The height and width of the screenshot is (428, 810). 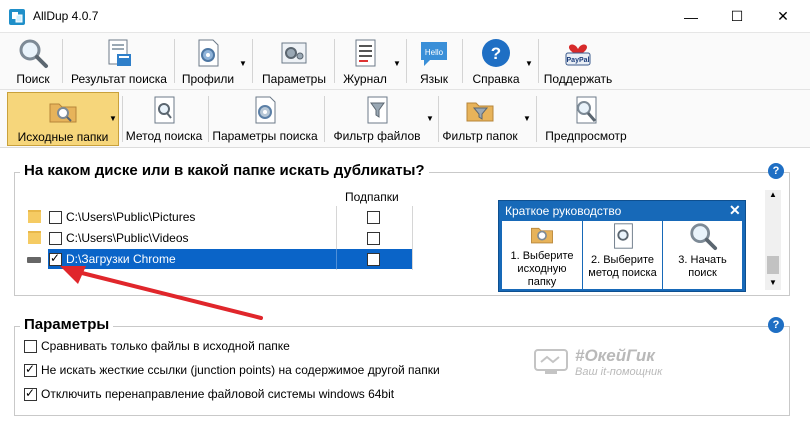 I want to click on donate-button: PayPal Поддержать, so click(x=578, y=62).